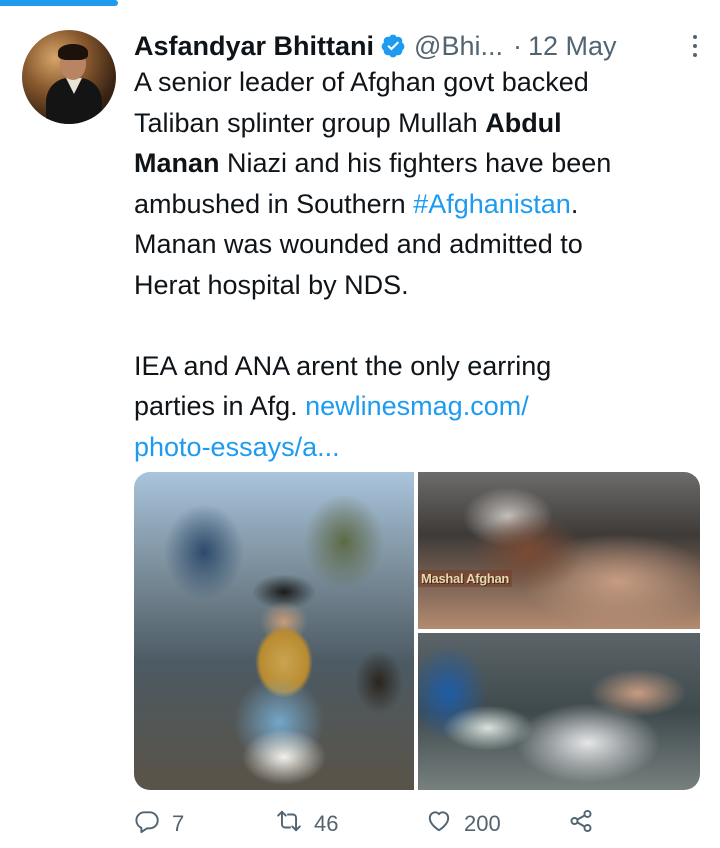 The width and height of the screenshot is (720, 848). I want to click on tweet-text-segment: ambushed in Southern, so click(274, 203).